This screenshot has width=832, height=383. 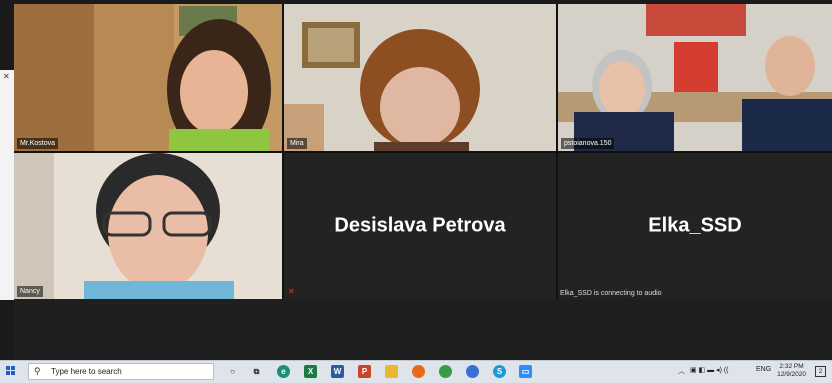 What do you see at coordinates (611, 293) in the screenshot?
I see `audio-status: Elka_SSD is connecting to audio` at bounding box center [611, 293].